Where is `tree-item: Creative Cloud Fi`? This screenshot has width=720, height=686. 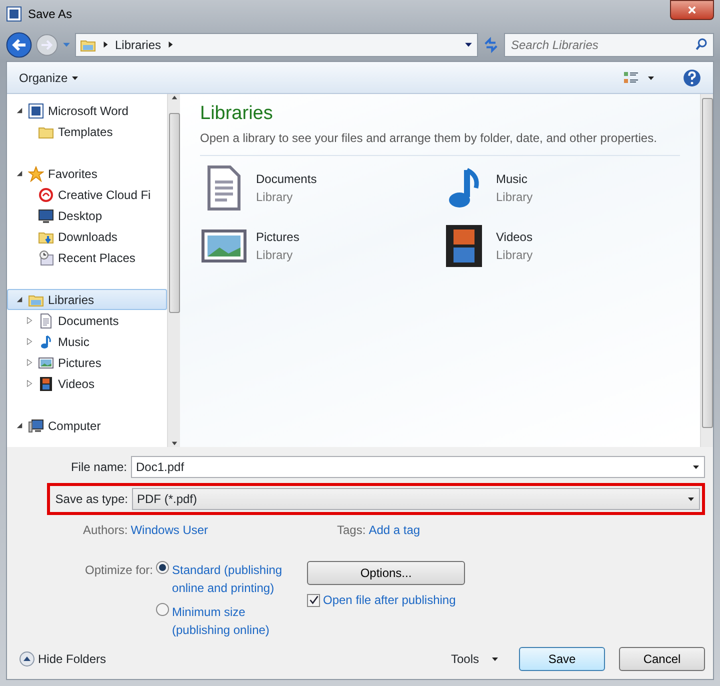 tree-item: Creative Cloud Fi is located at coordinates (87, 194).